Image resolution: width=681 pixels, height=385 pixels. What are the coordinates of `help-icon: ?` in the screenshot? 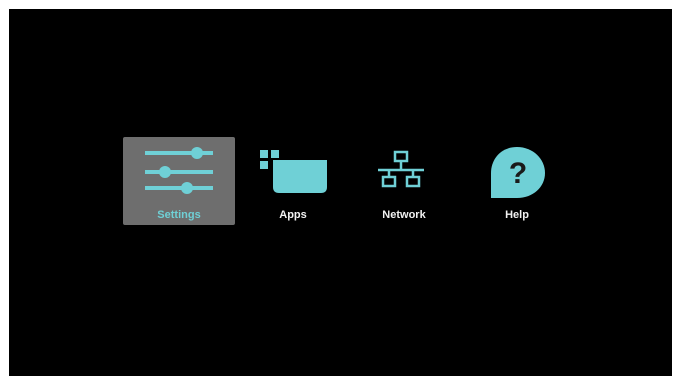 It's located at (518, 172).